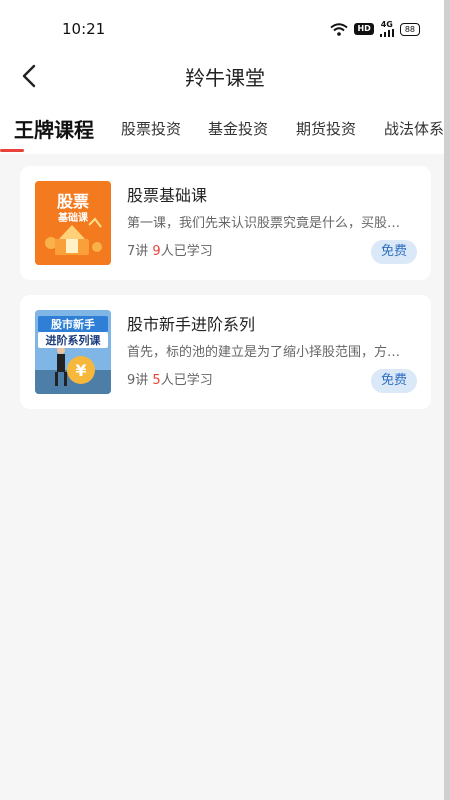 The height and width of the screenshot is (800, 450). I want to click on status-time: 10:21, so click(84, 29).